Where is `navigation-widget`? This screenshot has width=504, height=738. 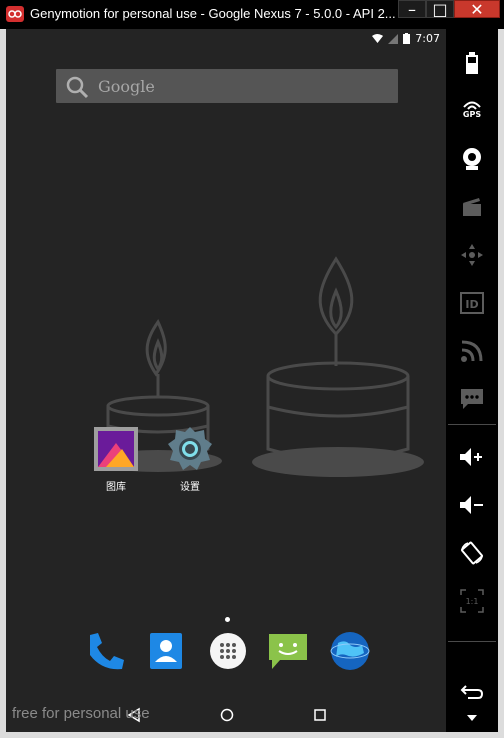 navigation-widget is located at coordinates (472, 255).